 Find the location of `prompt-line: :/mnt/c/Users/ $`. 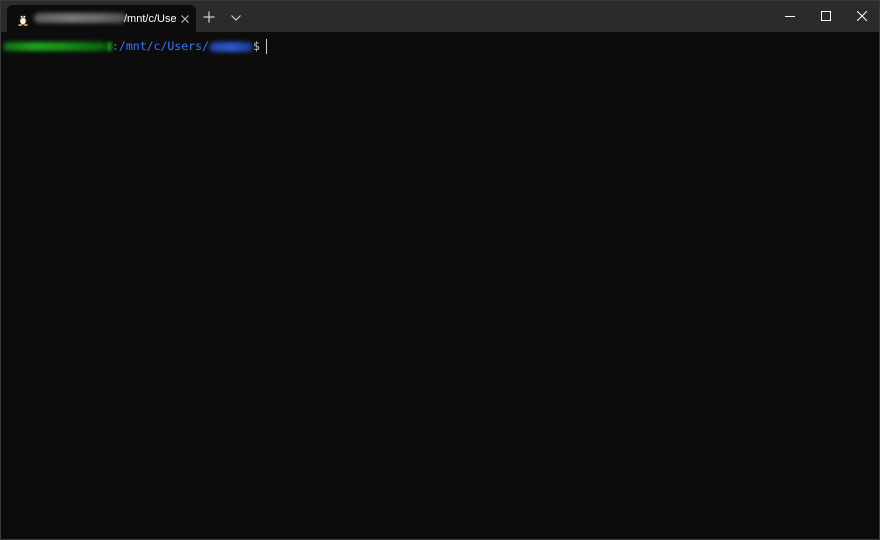

prompt-line: :/mnt/c/Users/ $ is located at coordinates (135, 46).